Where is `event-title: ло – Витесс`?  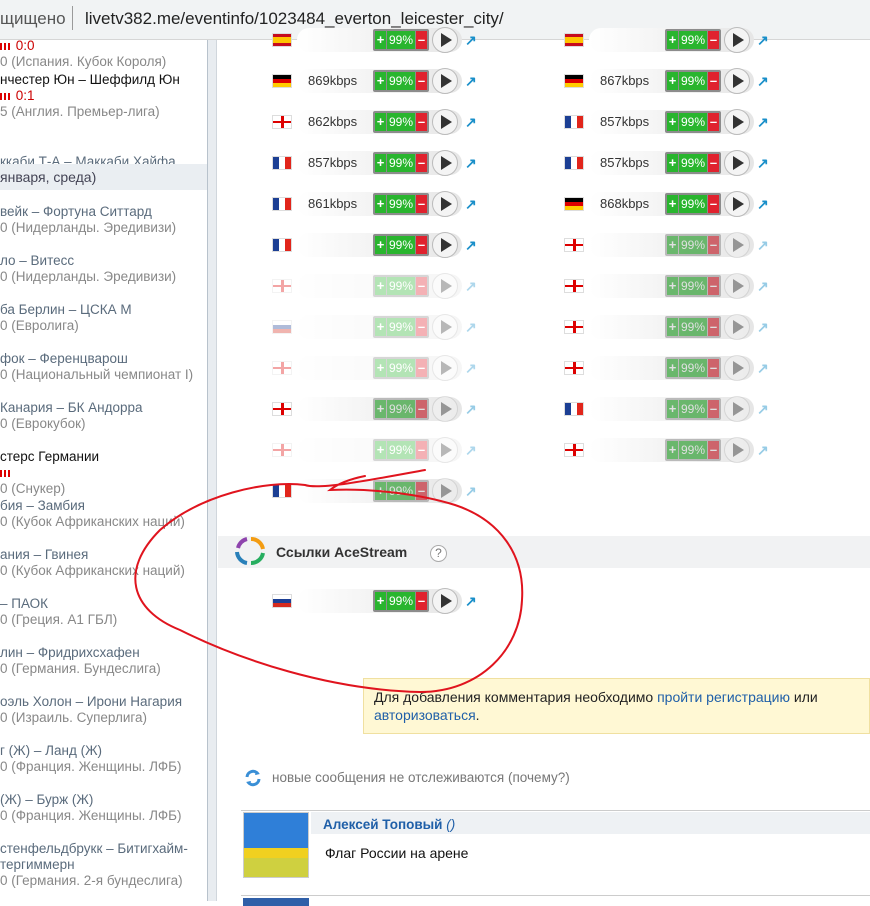 event-title: ло – Витесс is located at coordinates (88, 261).